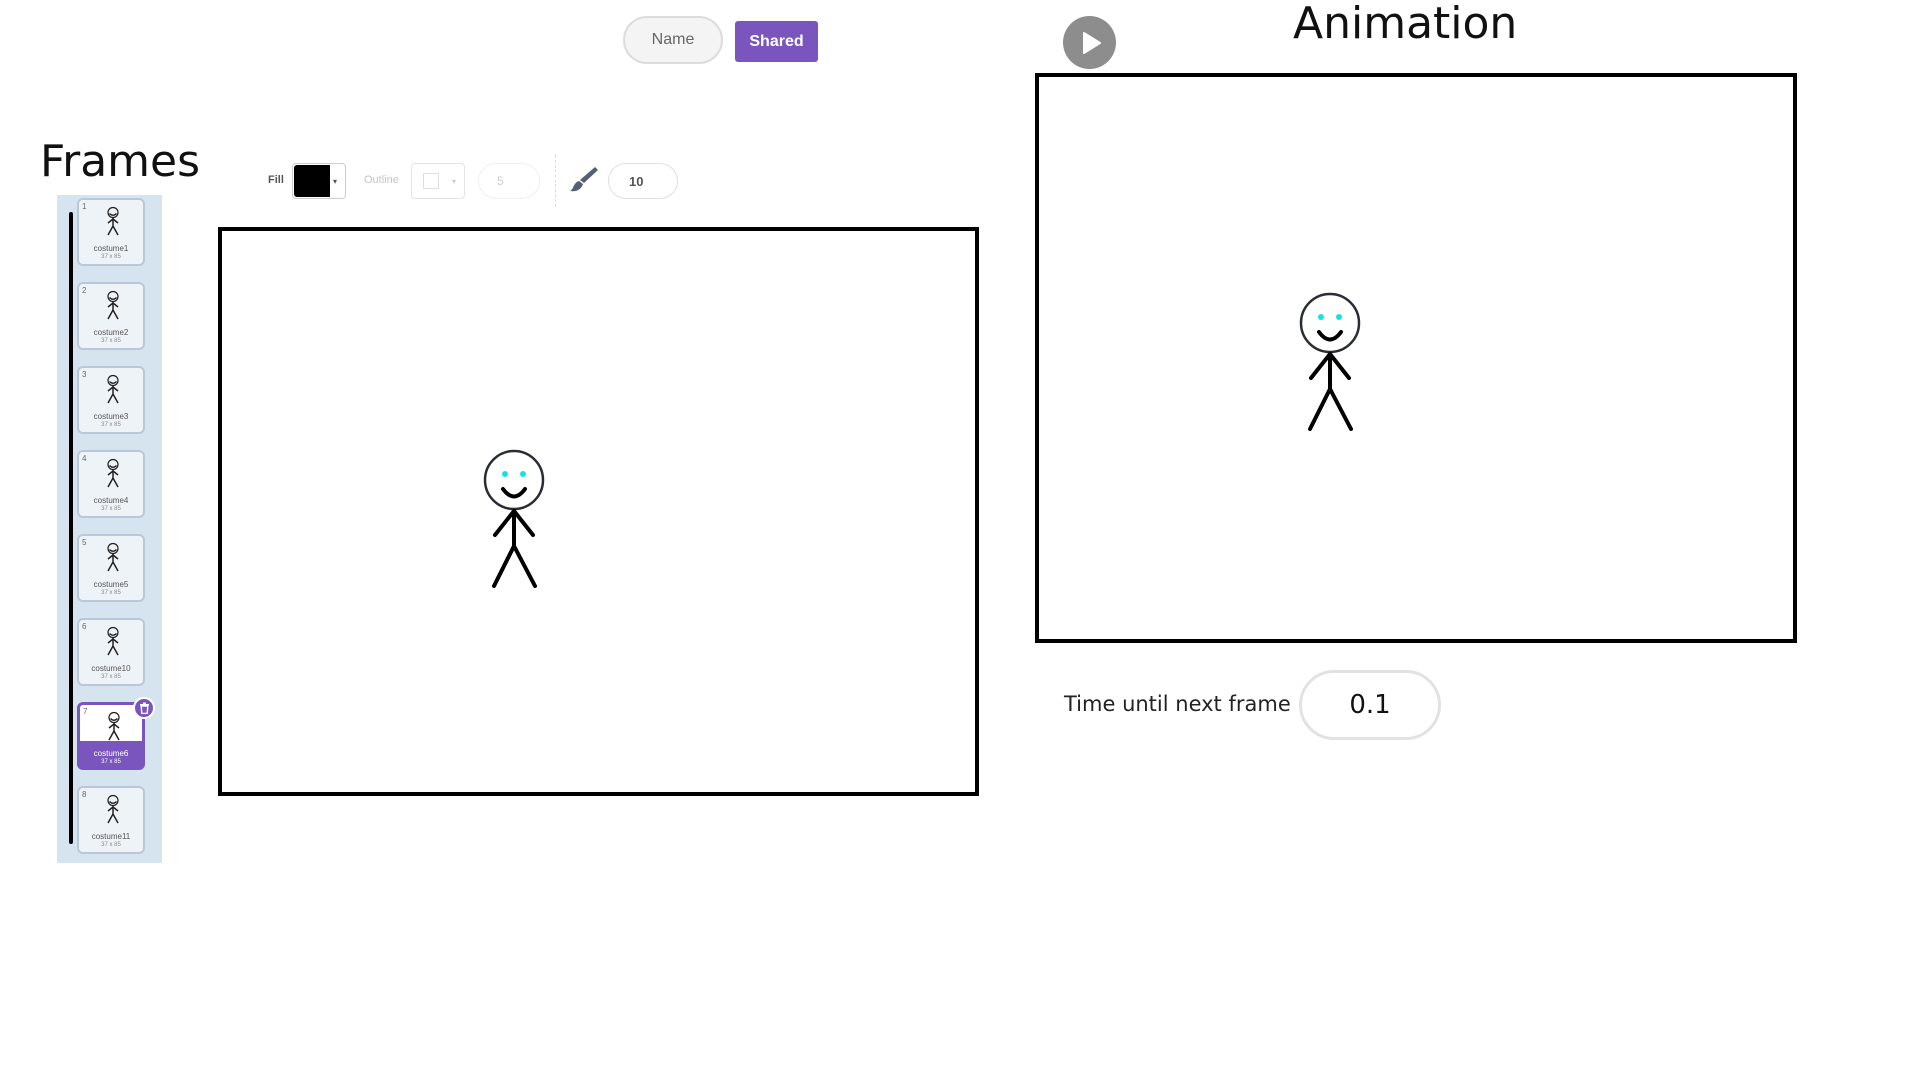  I want to click on frame-name: costume1, so click(111, 248).